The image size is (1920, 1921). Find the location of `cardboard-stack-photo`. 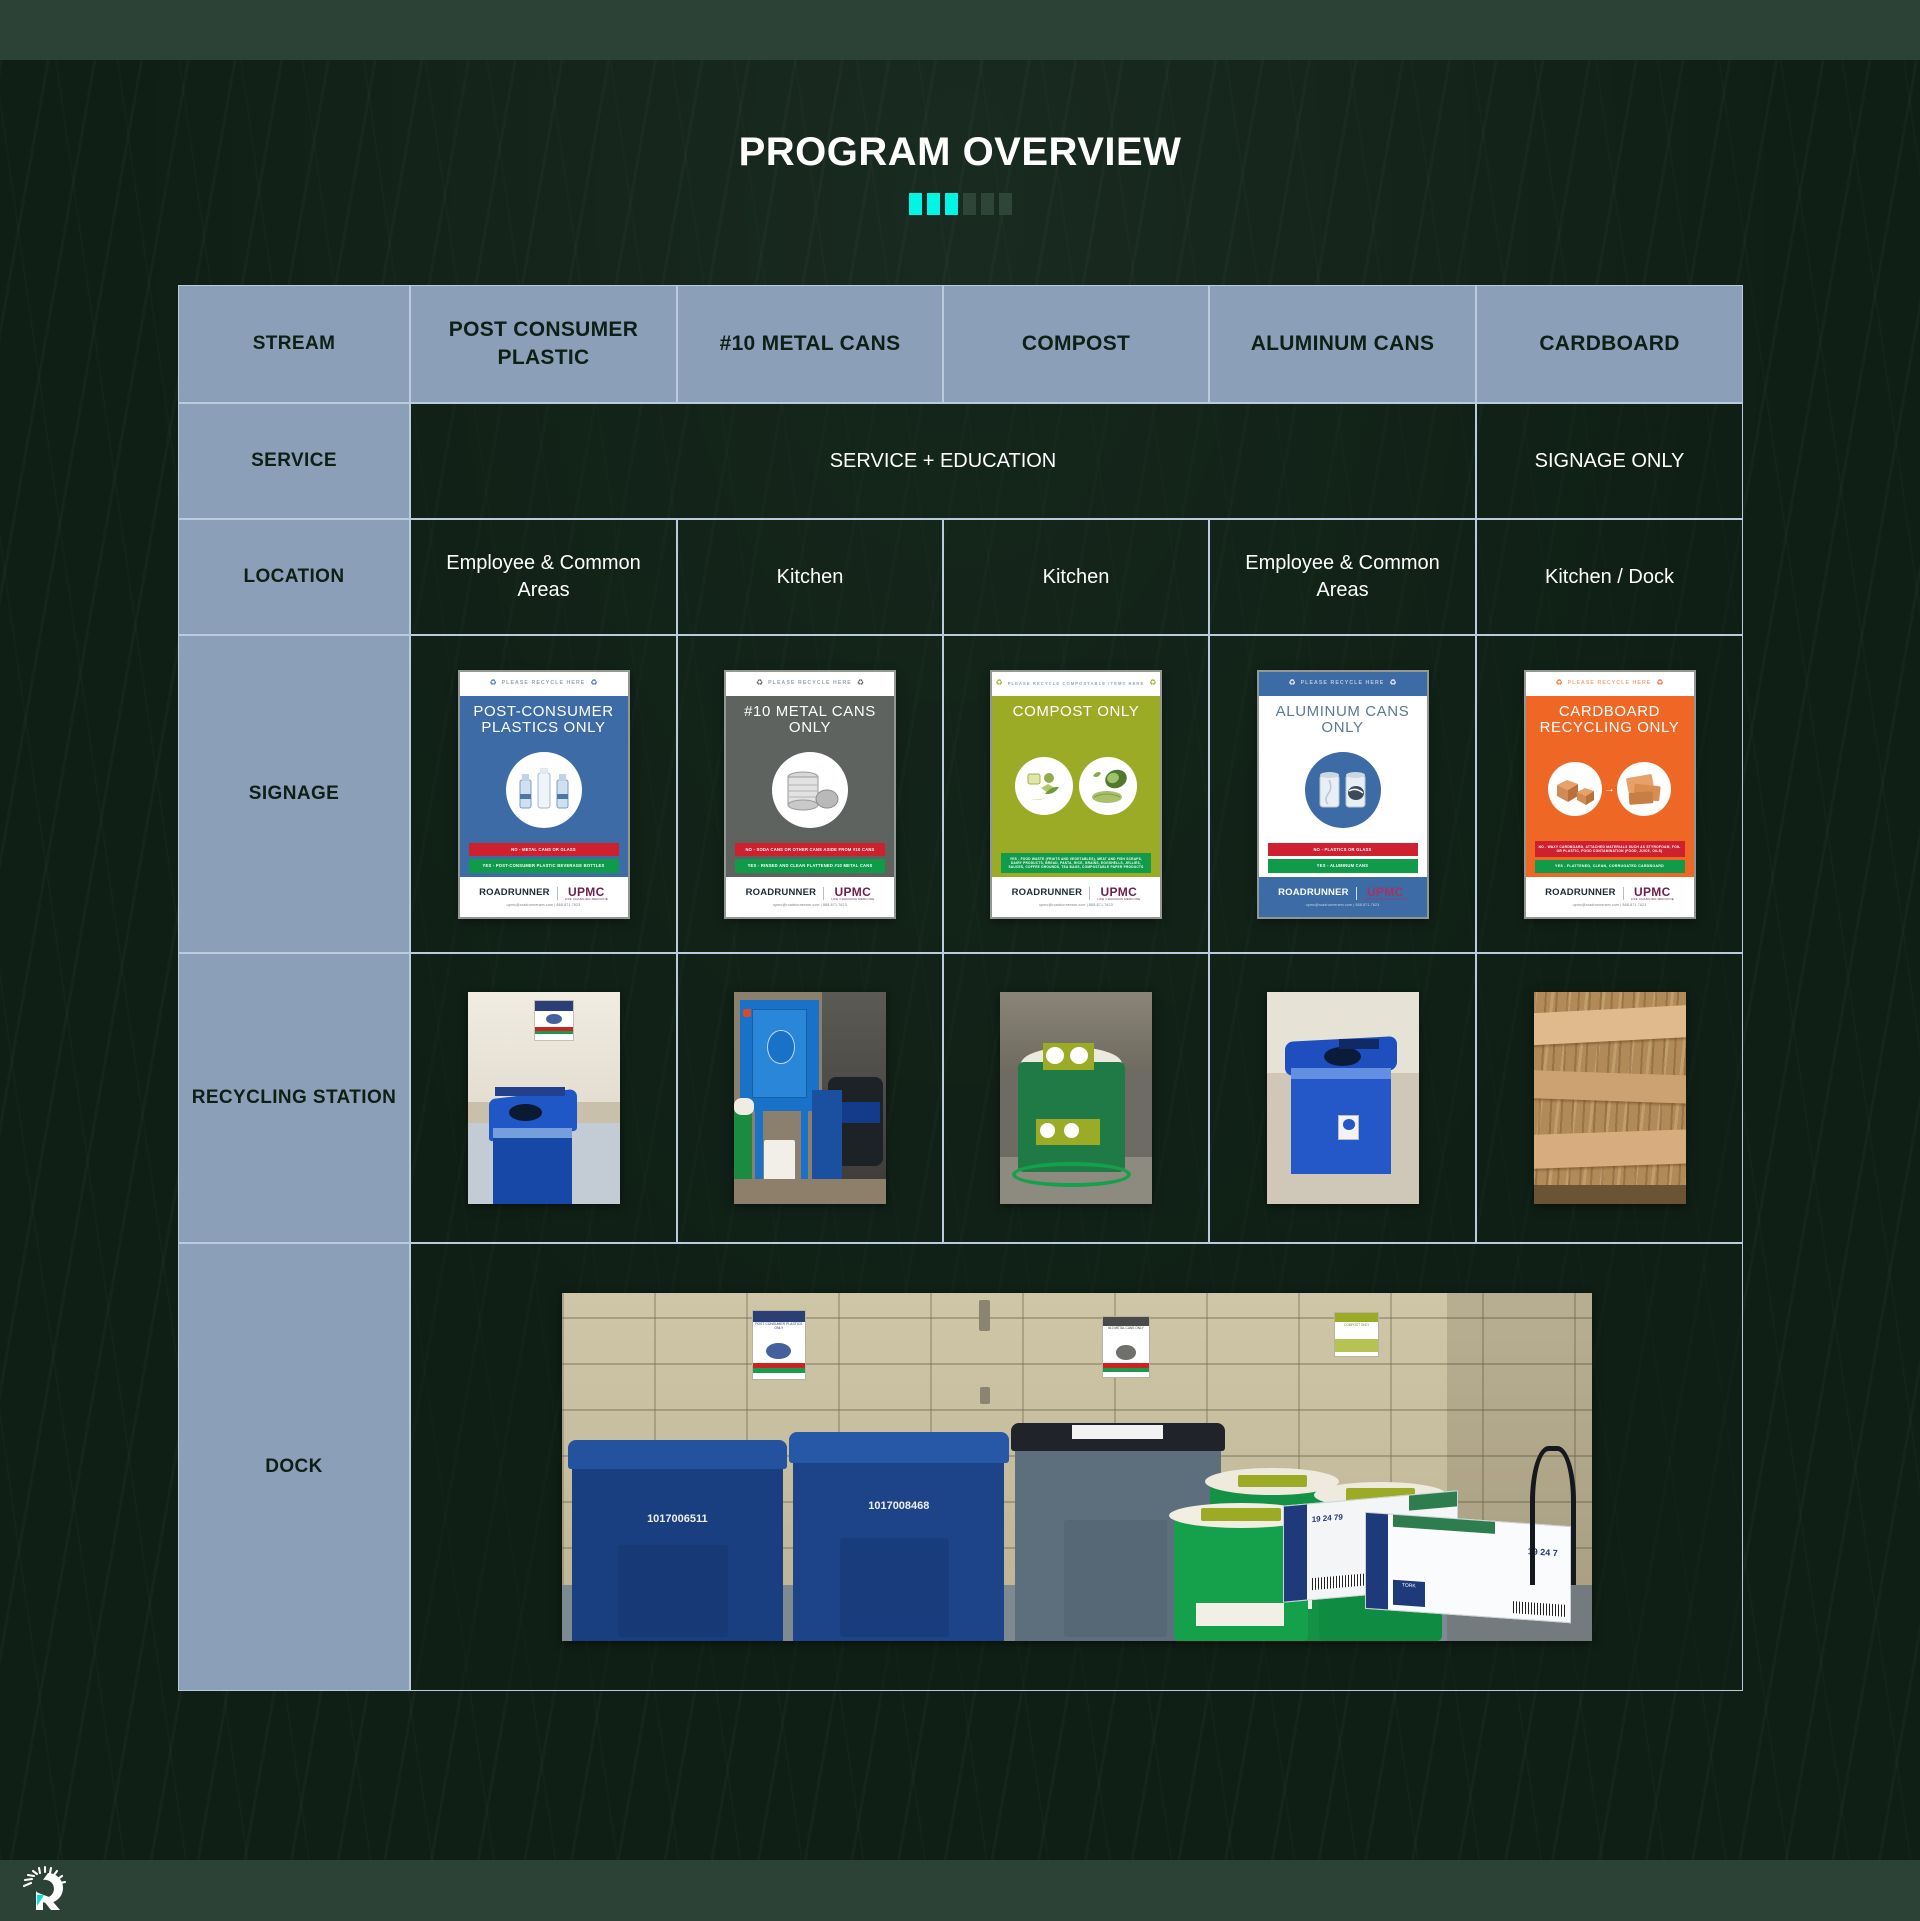

cardboard-stack-photo is located at coordinates (1609, 1098).